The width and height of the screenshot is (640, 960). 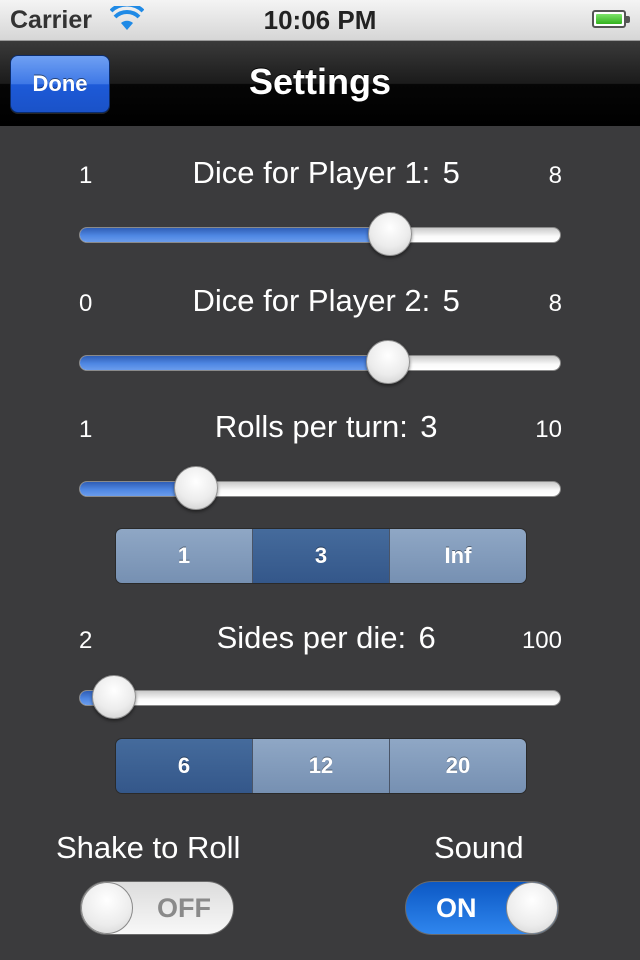 What do you see at coordinates (611, 19) in the screenshot?
I see `battery-icon` at bounding box center [611, 19].